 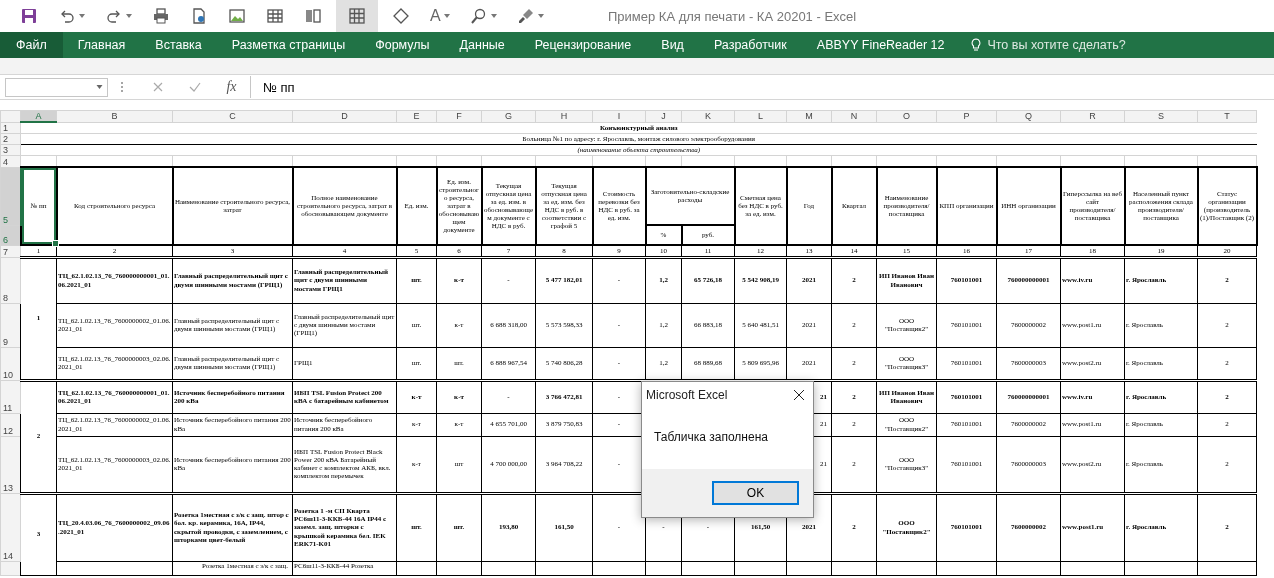 I want to click on column-header: A, so click(x=38, y=116).